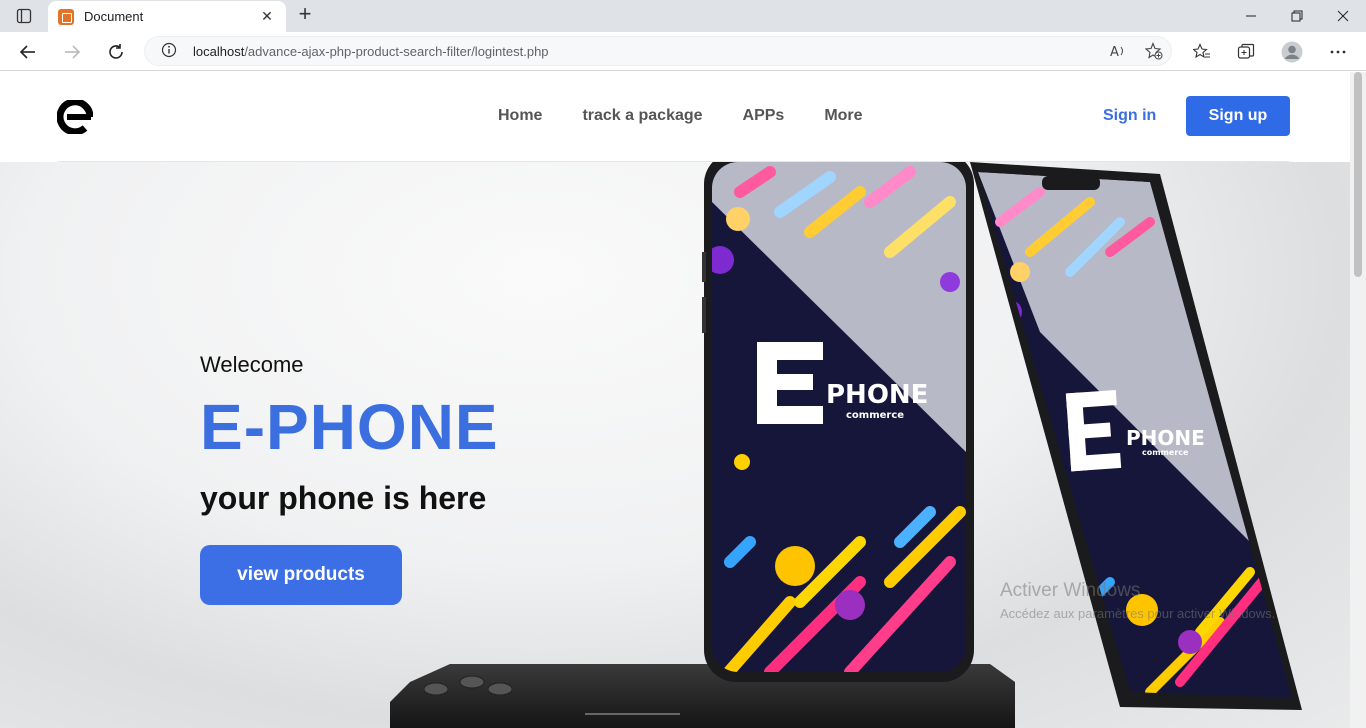 The width and height of the screenshot is (1366, 728). Describe the element at coordinates (1292, 52) in the screenshot. I see `profile-avatar-icon` at that location.